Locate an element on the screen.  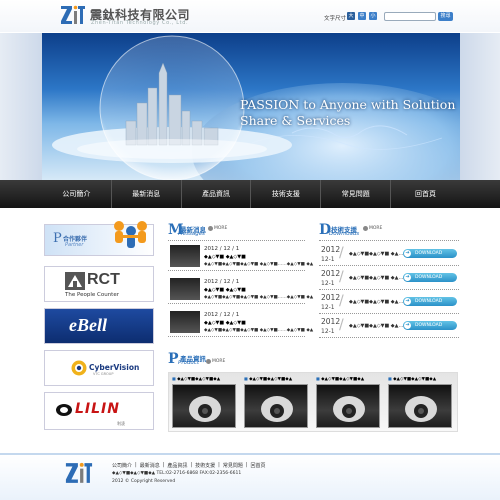
ebell-partner-link: eBell is located at coordinates (99, 326).